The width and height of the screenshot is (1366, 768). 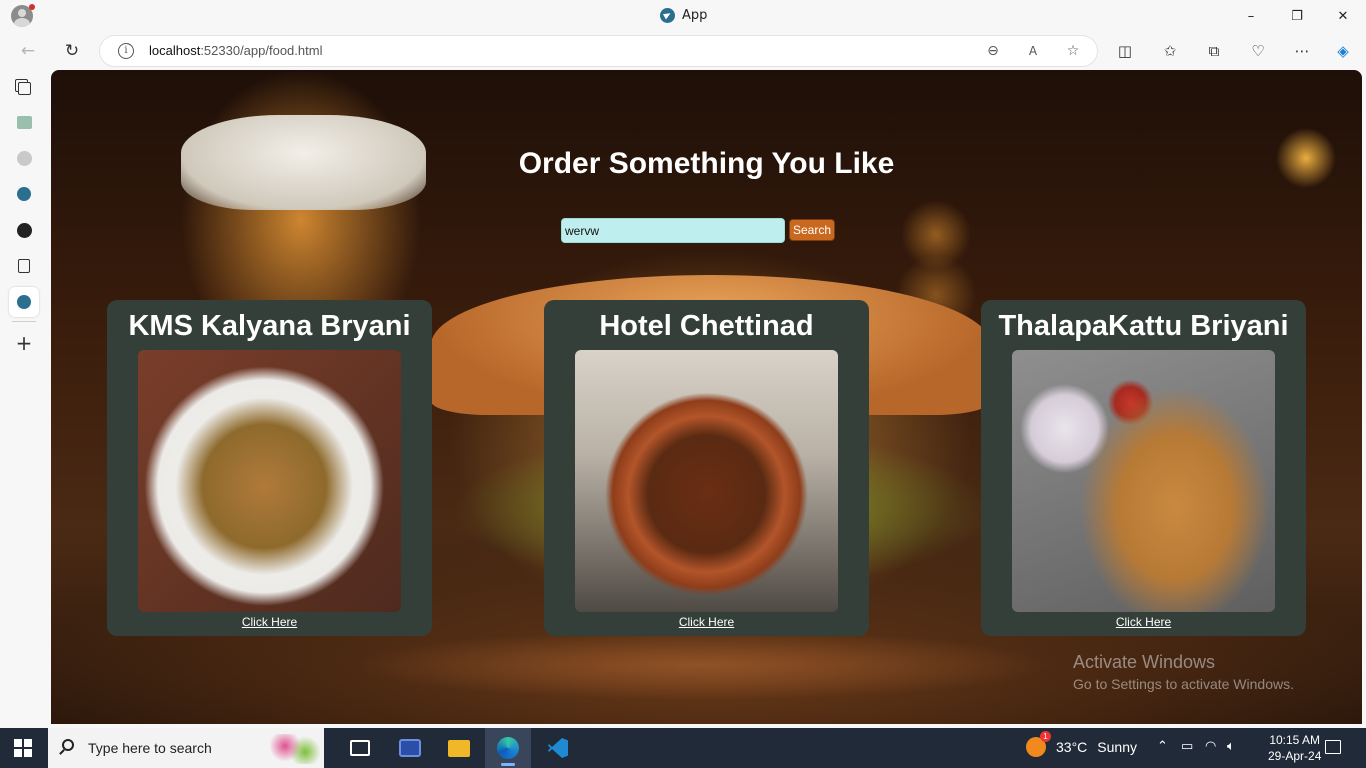 What do you see at coordinates (1170, 51) in the screenshot?
I see `favorites-icon: ✩` at bounding box center [1170, 51].